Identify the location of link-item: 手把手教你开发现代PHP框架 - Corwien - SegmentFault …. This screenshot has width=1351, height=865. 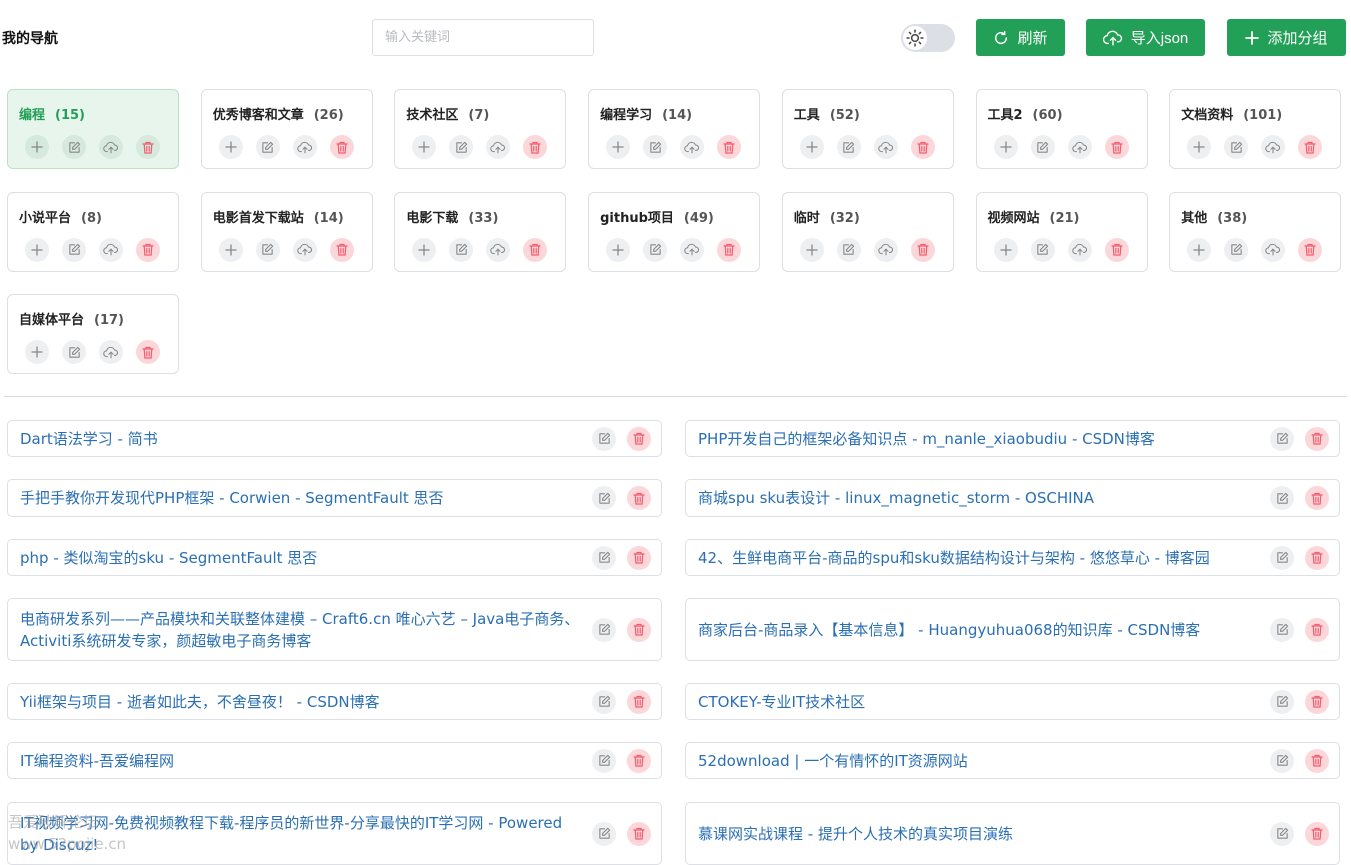
(334, 498).